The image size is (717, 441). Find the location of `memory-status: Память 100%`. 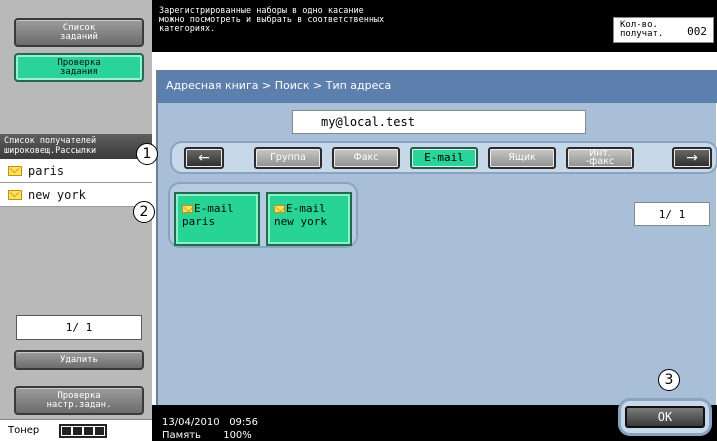

memory-status: Память 100% is located at coordinates (207, 435).